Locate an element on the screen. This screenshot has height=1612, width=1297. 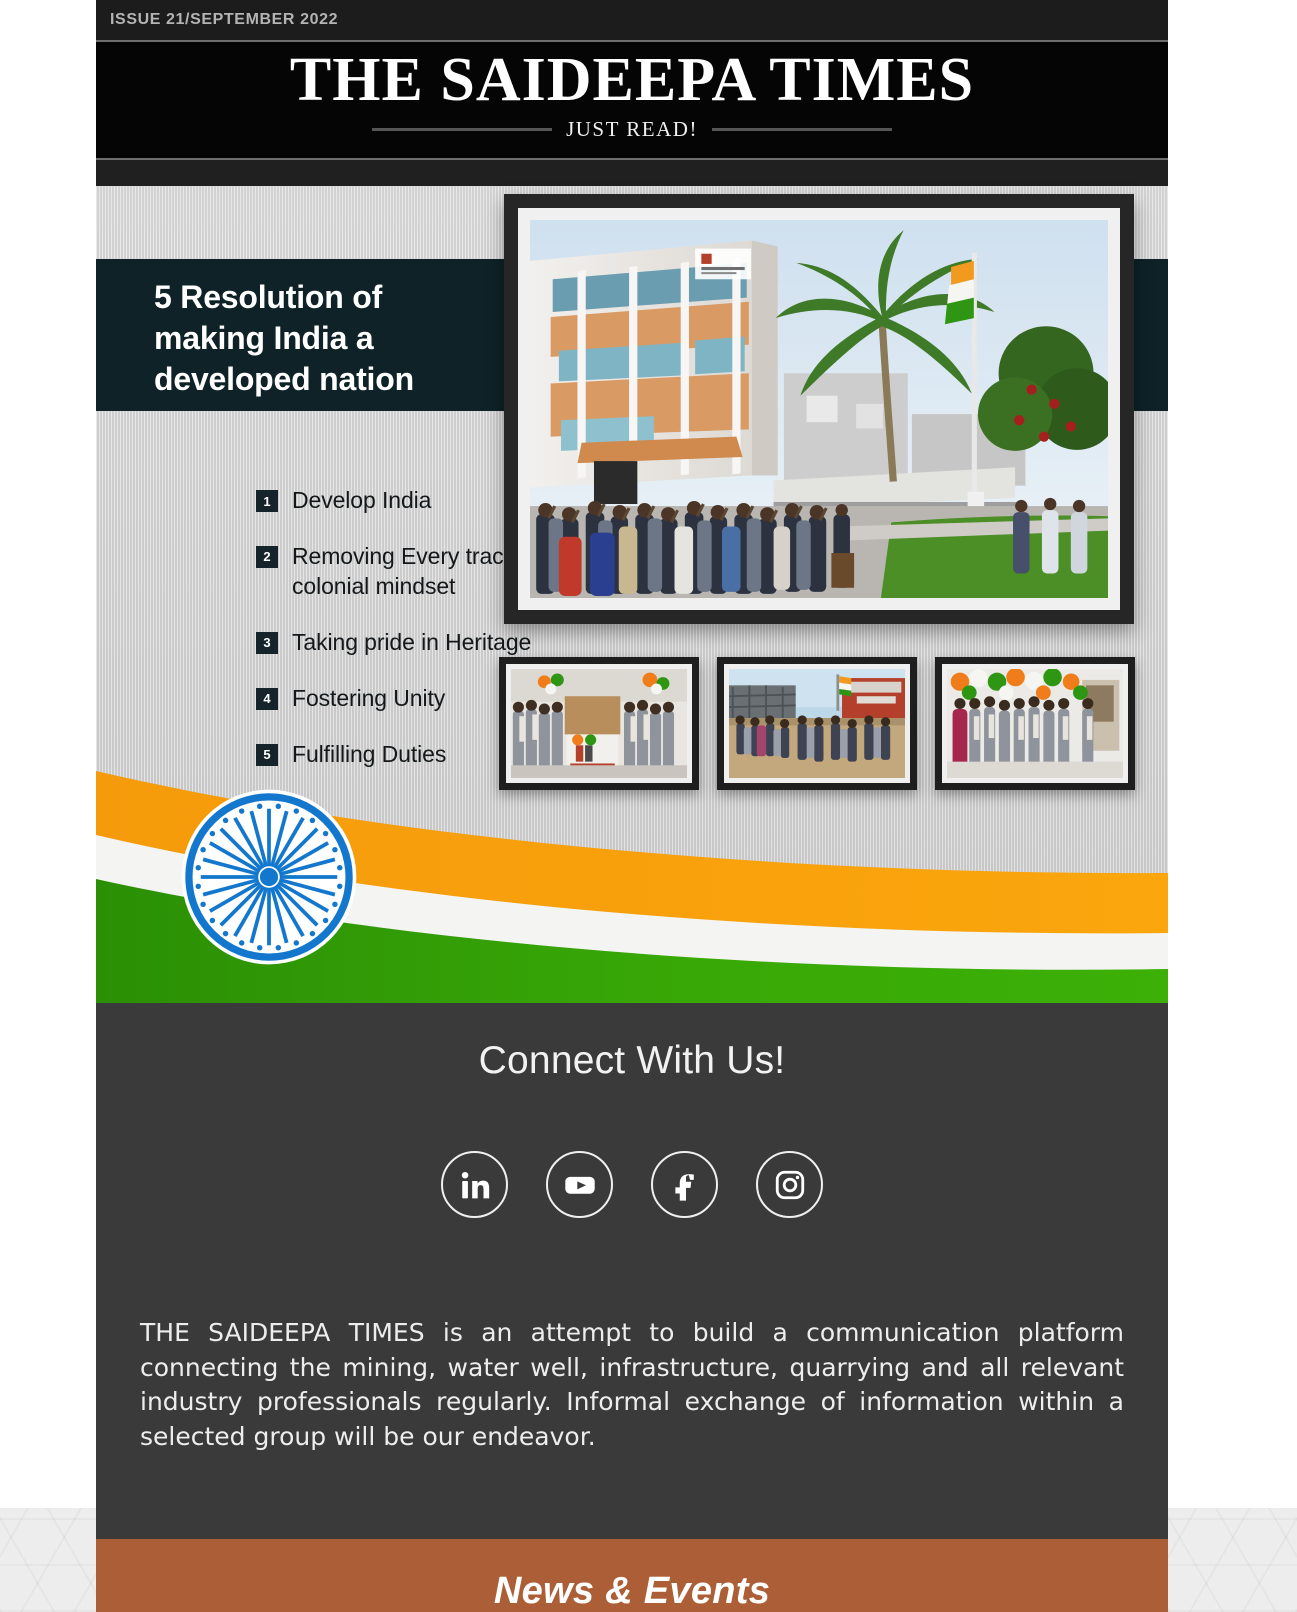
list-item-label: Taking pride in Heritage is located at coordinates (412, 641).